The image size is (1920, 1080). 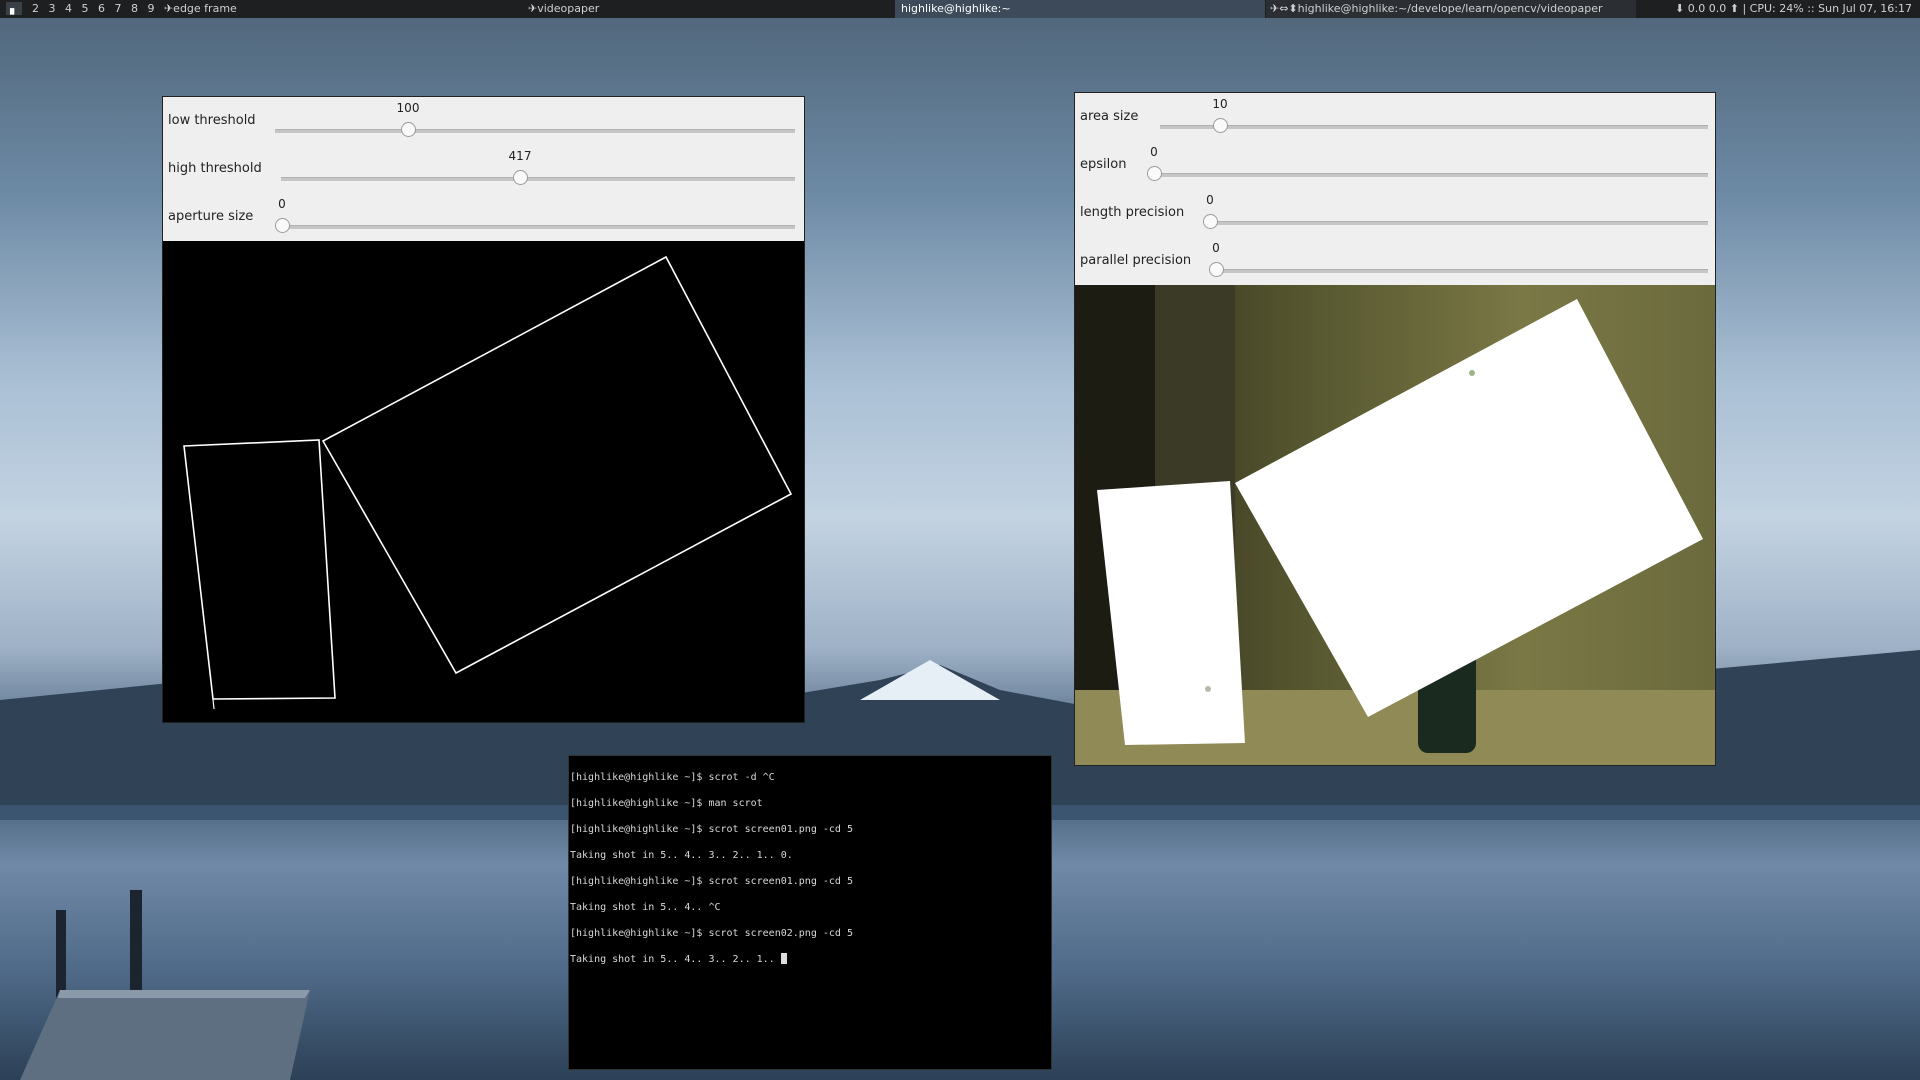 I want to click on trackbar-area-size: area size 10, so click(x=1395, y=117).